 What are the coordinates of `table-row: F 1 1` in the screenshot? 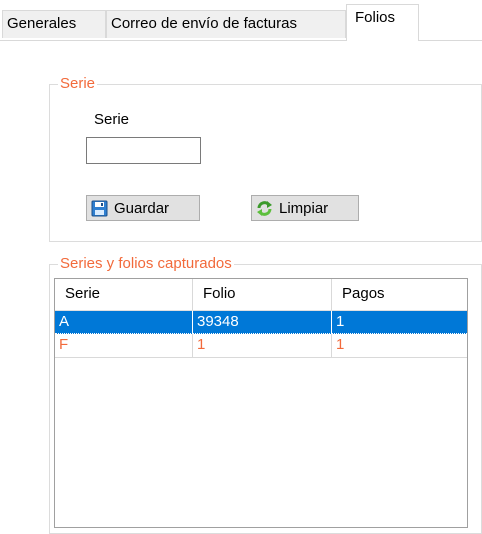 It's located at (261, 346).